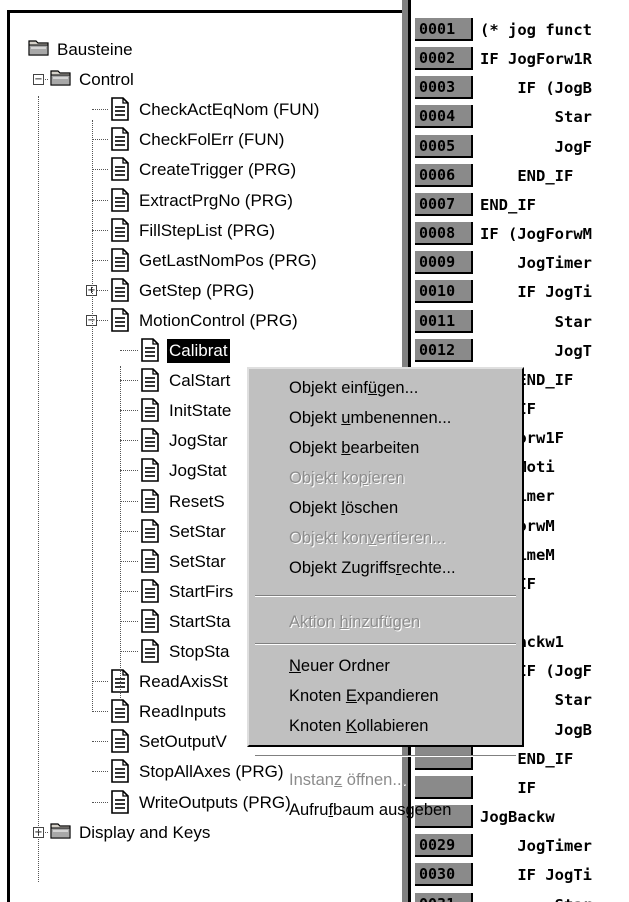 Image resolution: width=629 pixels, height=902 pixels. What do you see at coordinates (328, 388) in the screenshot?
I see `menu-item-label-part: Objekt einf` at bounding box center [328, 388].